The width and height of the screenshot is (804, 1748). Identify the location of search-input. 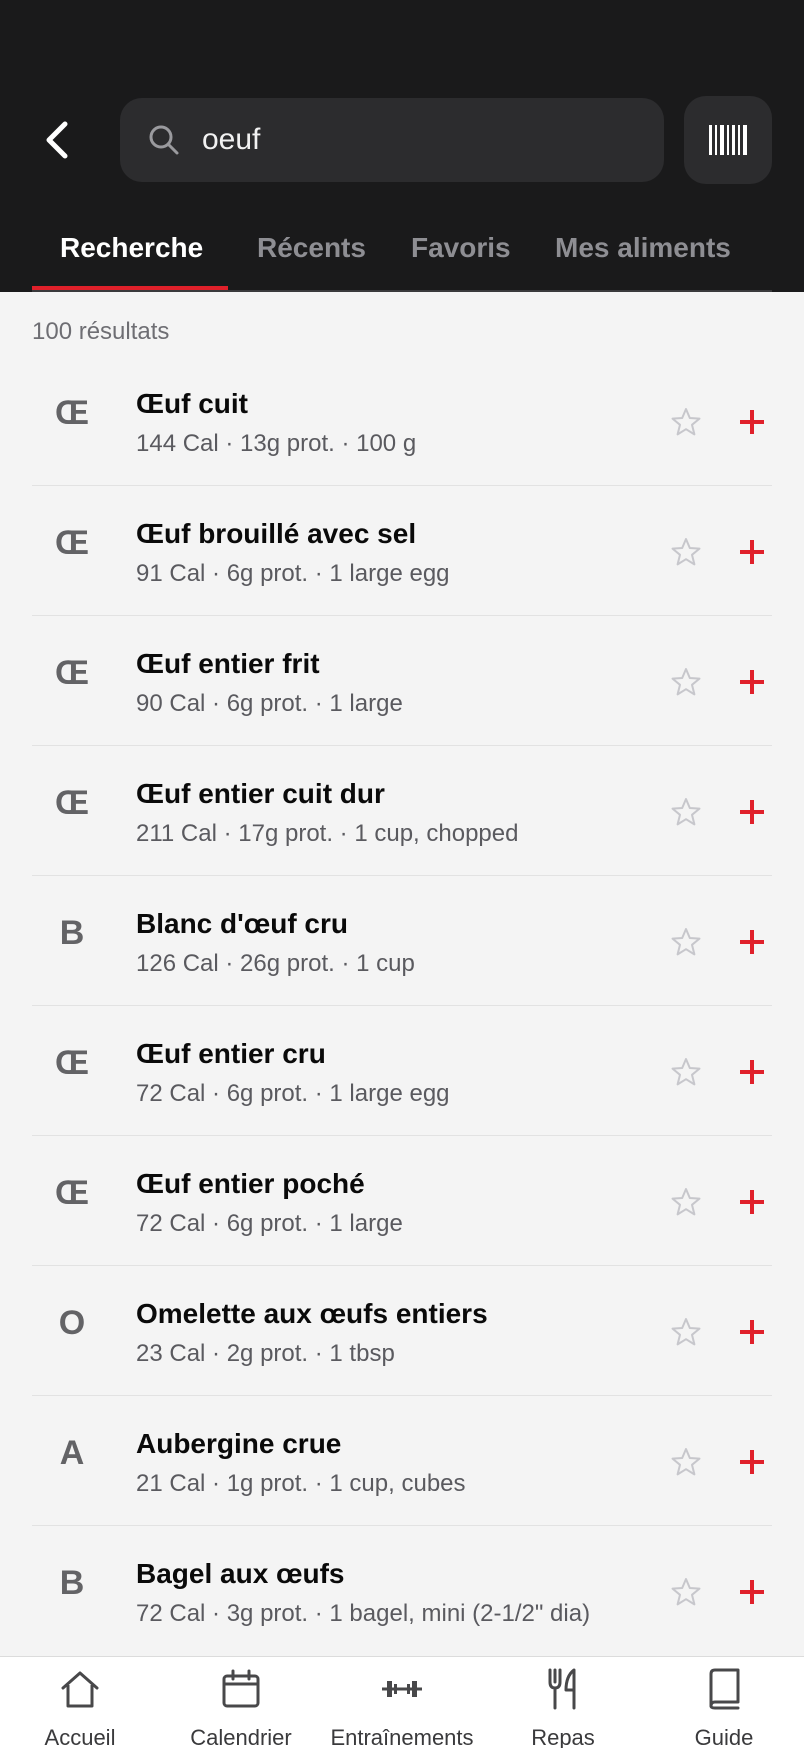
(412, 140).